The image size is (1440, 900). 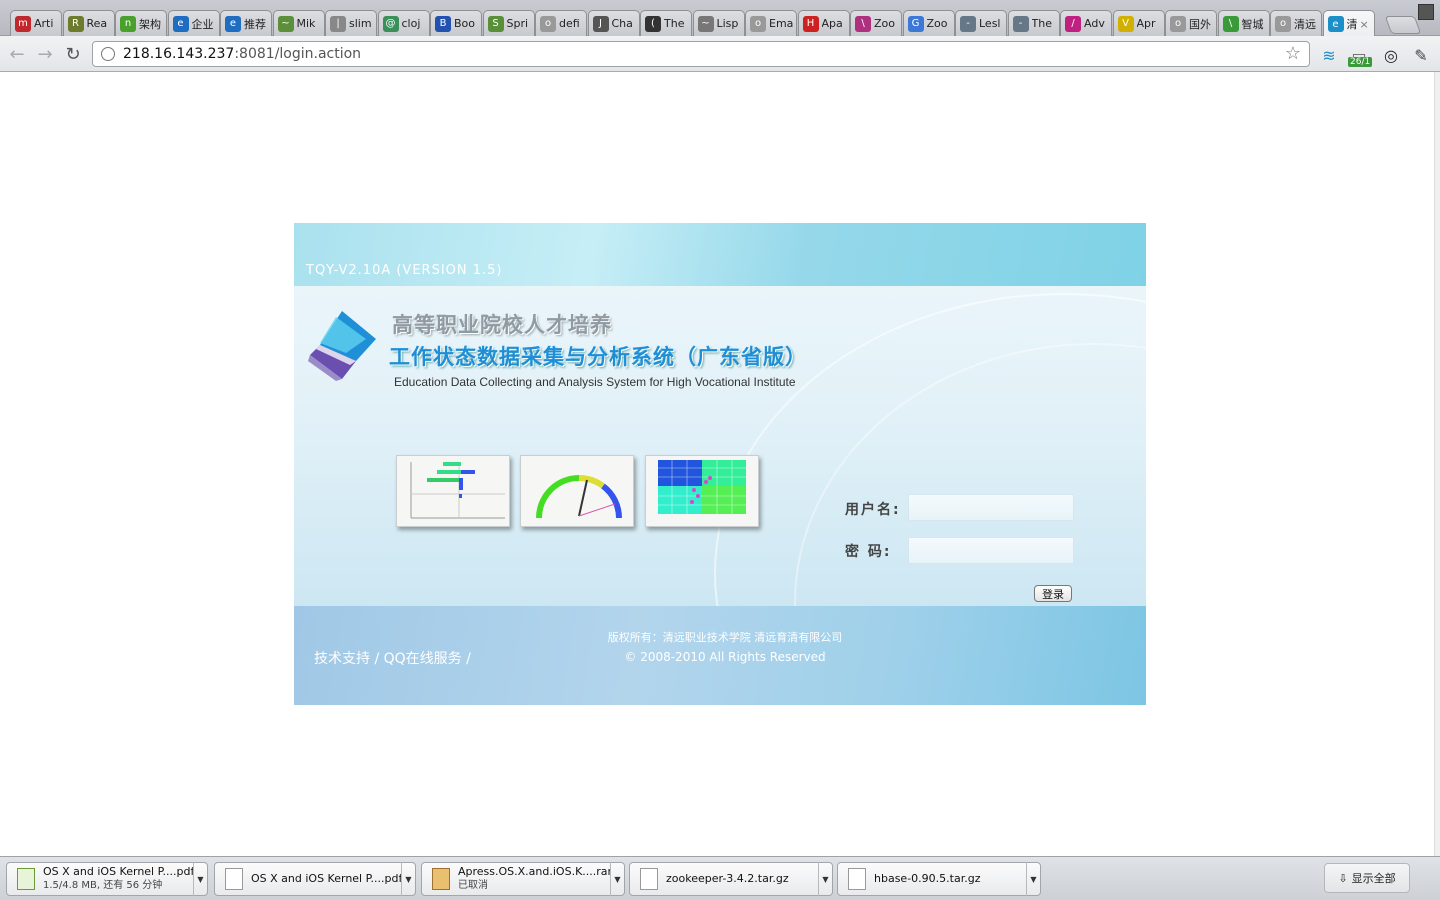 I want to click on browser-tab: o 国外, so click(x=1191, y=23).